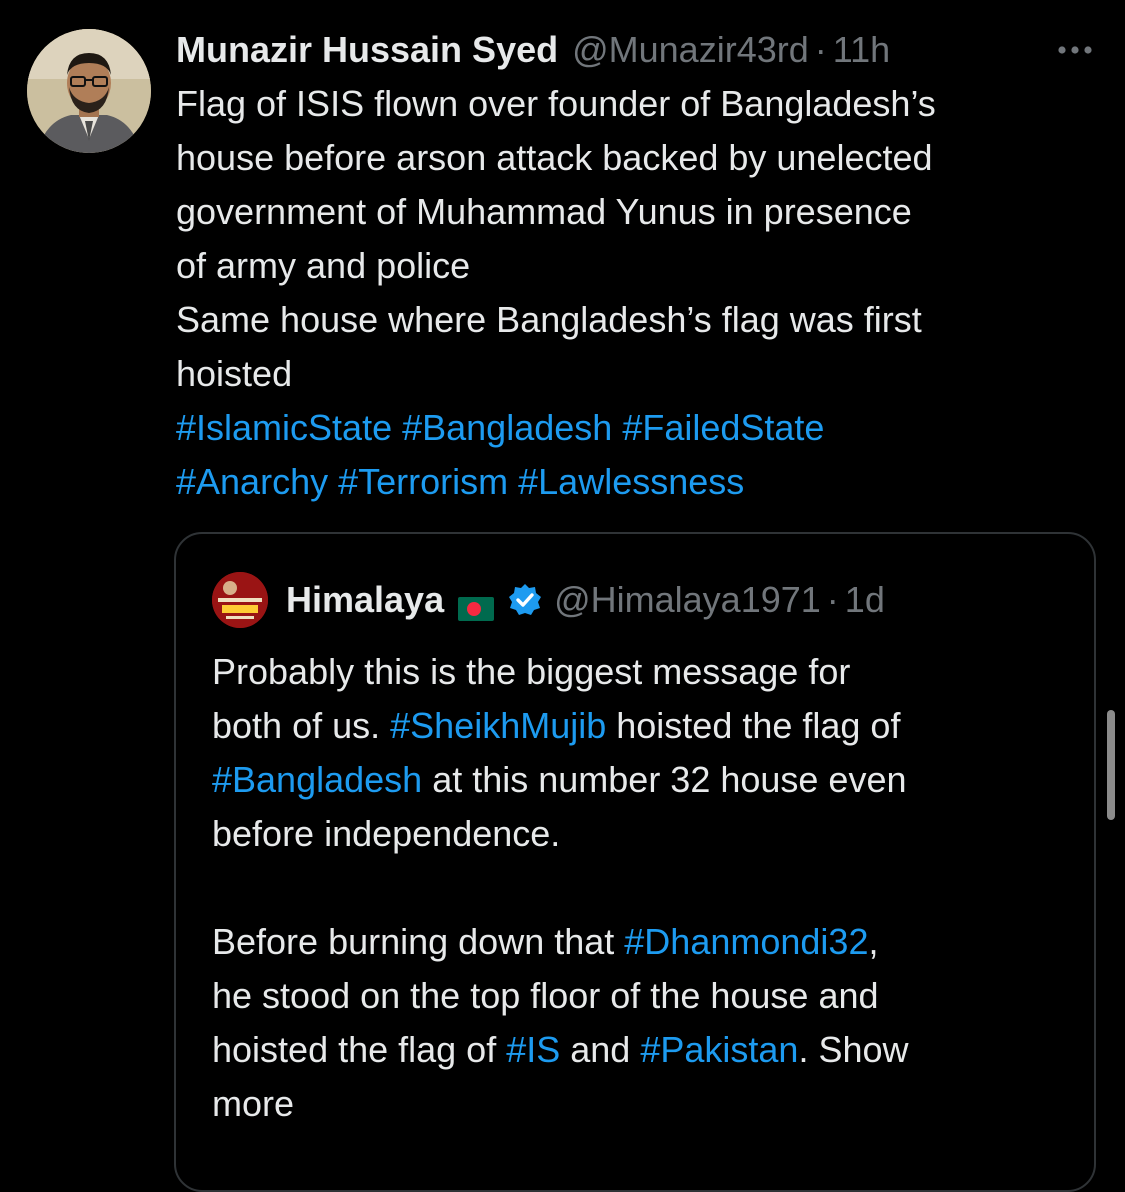  I want to click on text-fragment: at this number 32 house even, so click(664, 779).